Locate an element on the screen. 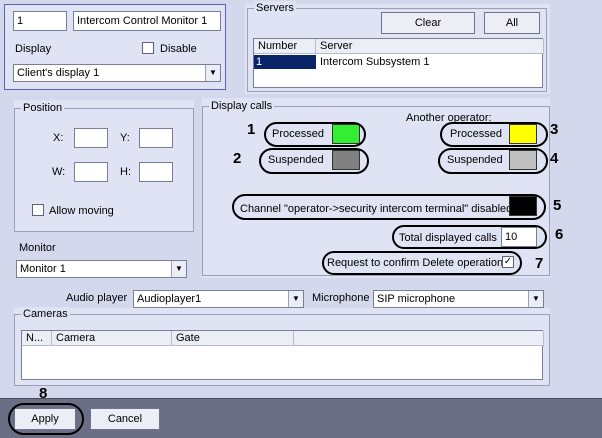 The width and height of the screenshot is (602, 438). annotation-oval-total is located at coordinates (469, 237).